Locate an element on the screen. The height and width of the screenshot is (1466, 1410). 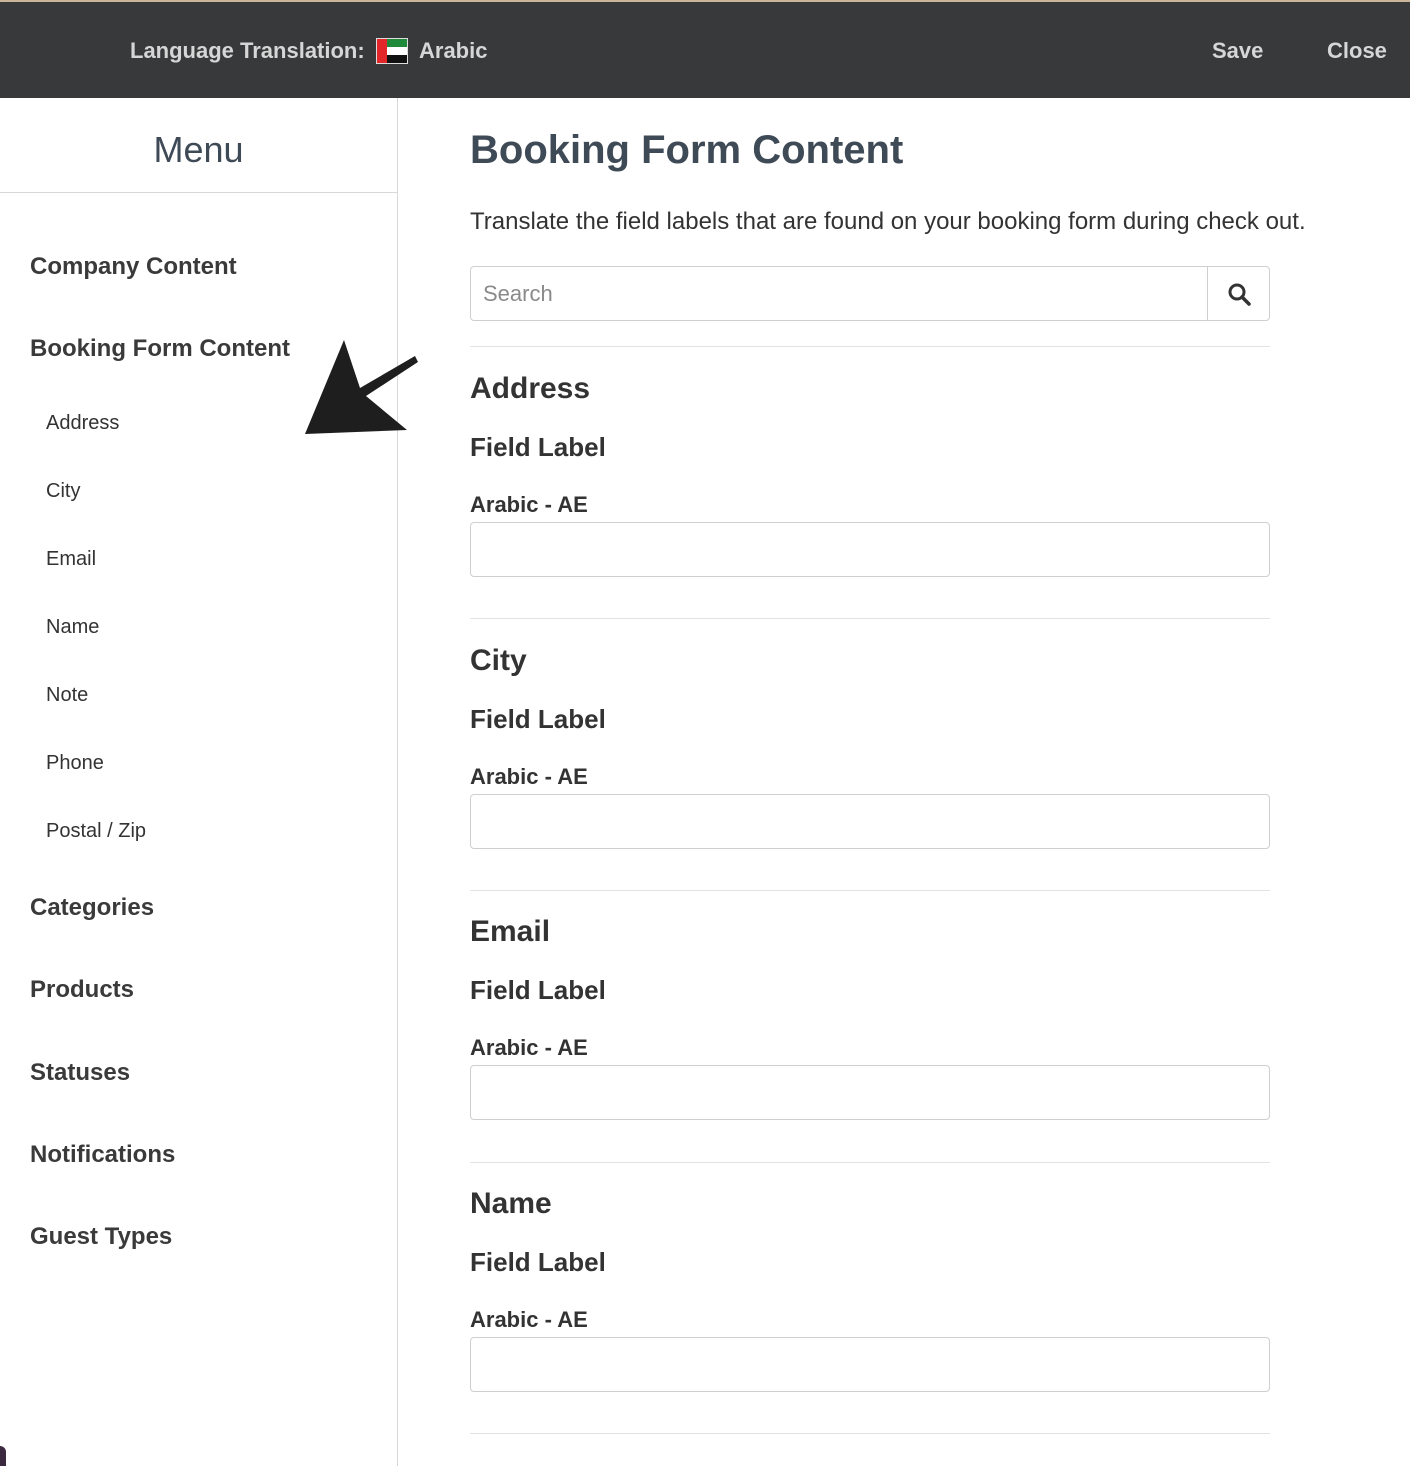
sidebar-subitem-phone: Phone is located at coordinates (75, 763).